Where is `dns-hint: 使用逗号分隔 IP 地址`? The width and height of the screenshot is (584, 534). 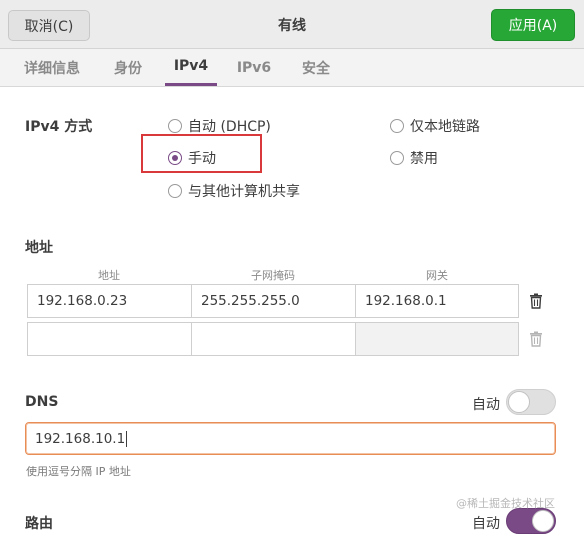 dns-hint: 使用逗号分隔 IP 地址 is located at coordinates (78, 471).